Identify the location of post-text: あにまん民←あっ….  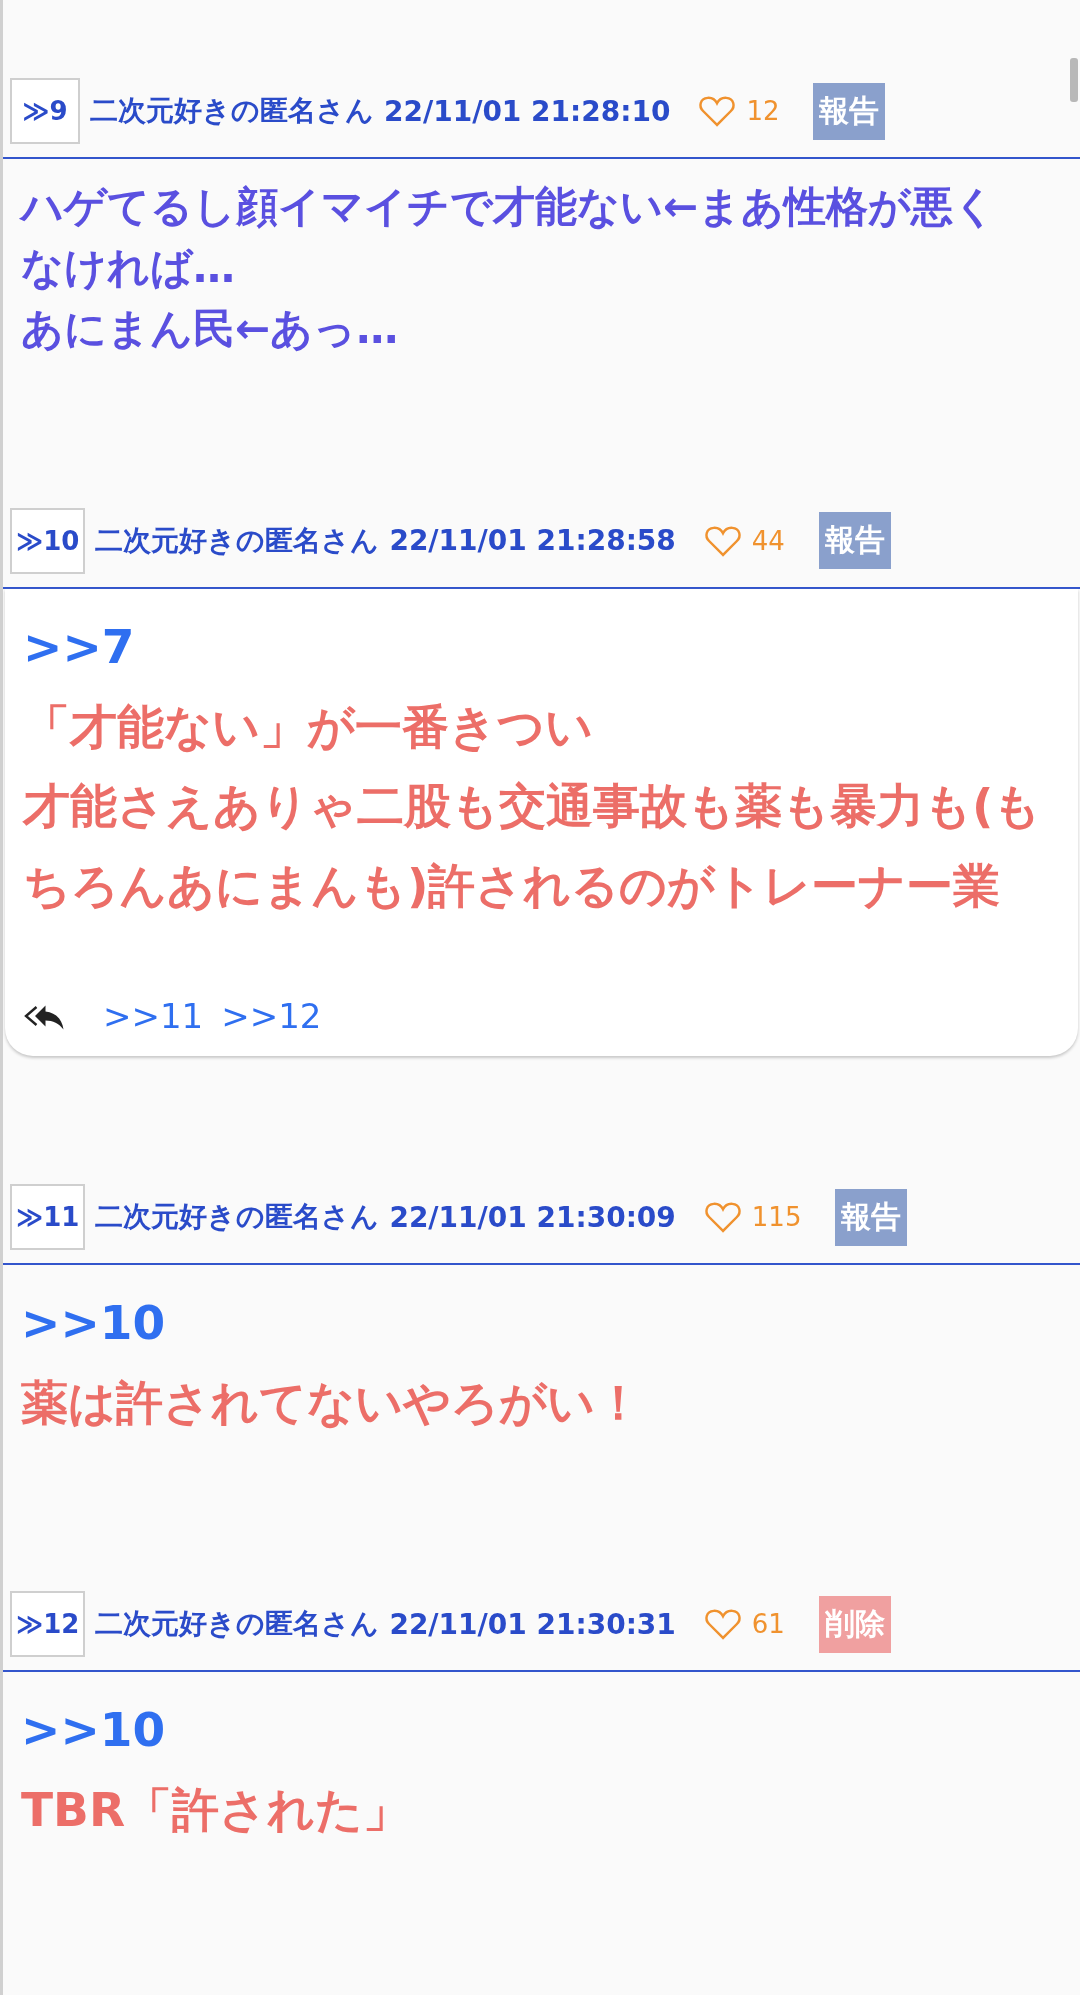
(210, 328).